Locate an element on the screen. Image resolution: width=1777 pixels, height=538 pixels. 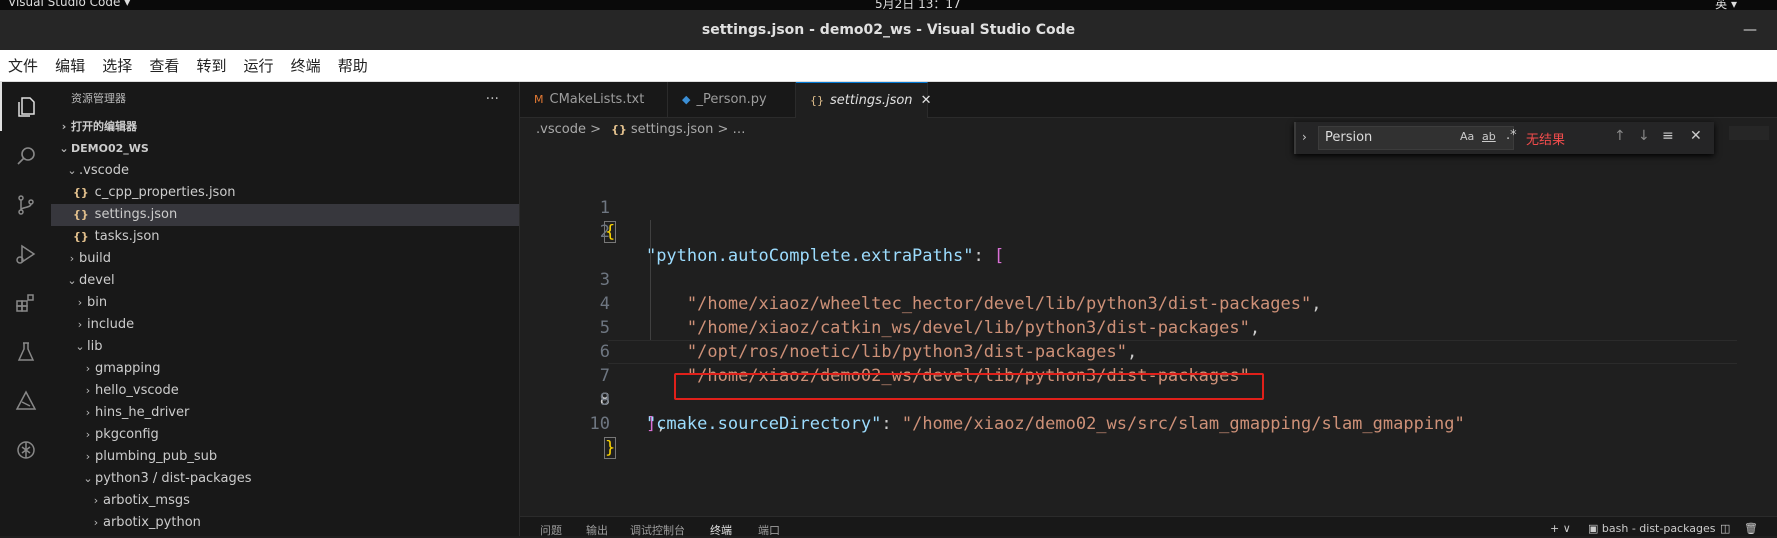
tab-label: _Person.py is located at coordinates (731, 99).